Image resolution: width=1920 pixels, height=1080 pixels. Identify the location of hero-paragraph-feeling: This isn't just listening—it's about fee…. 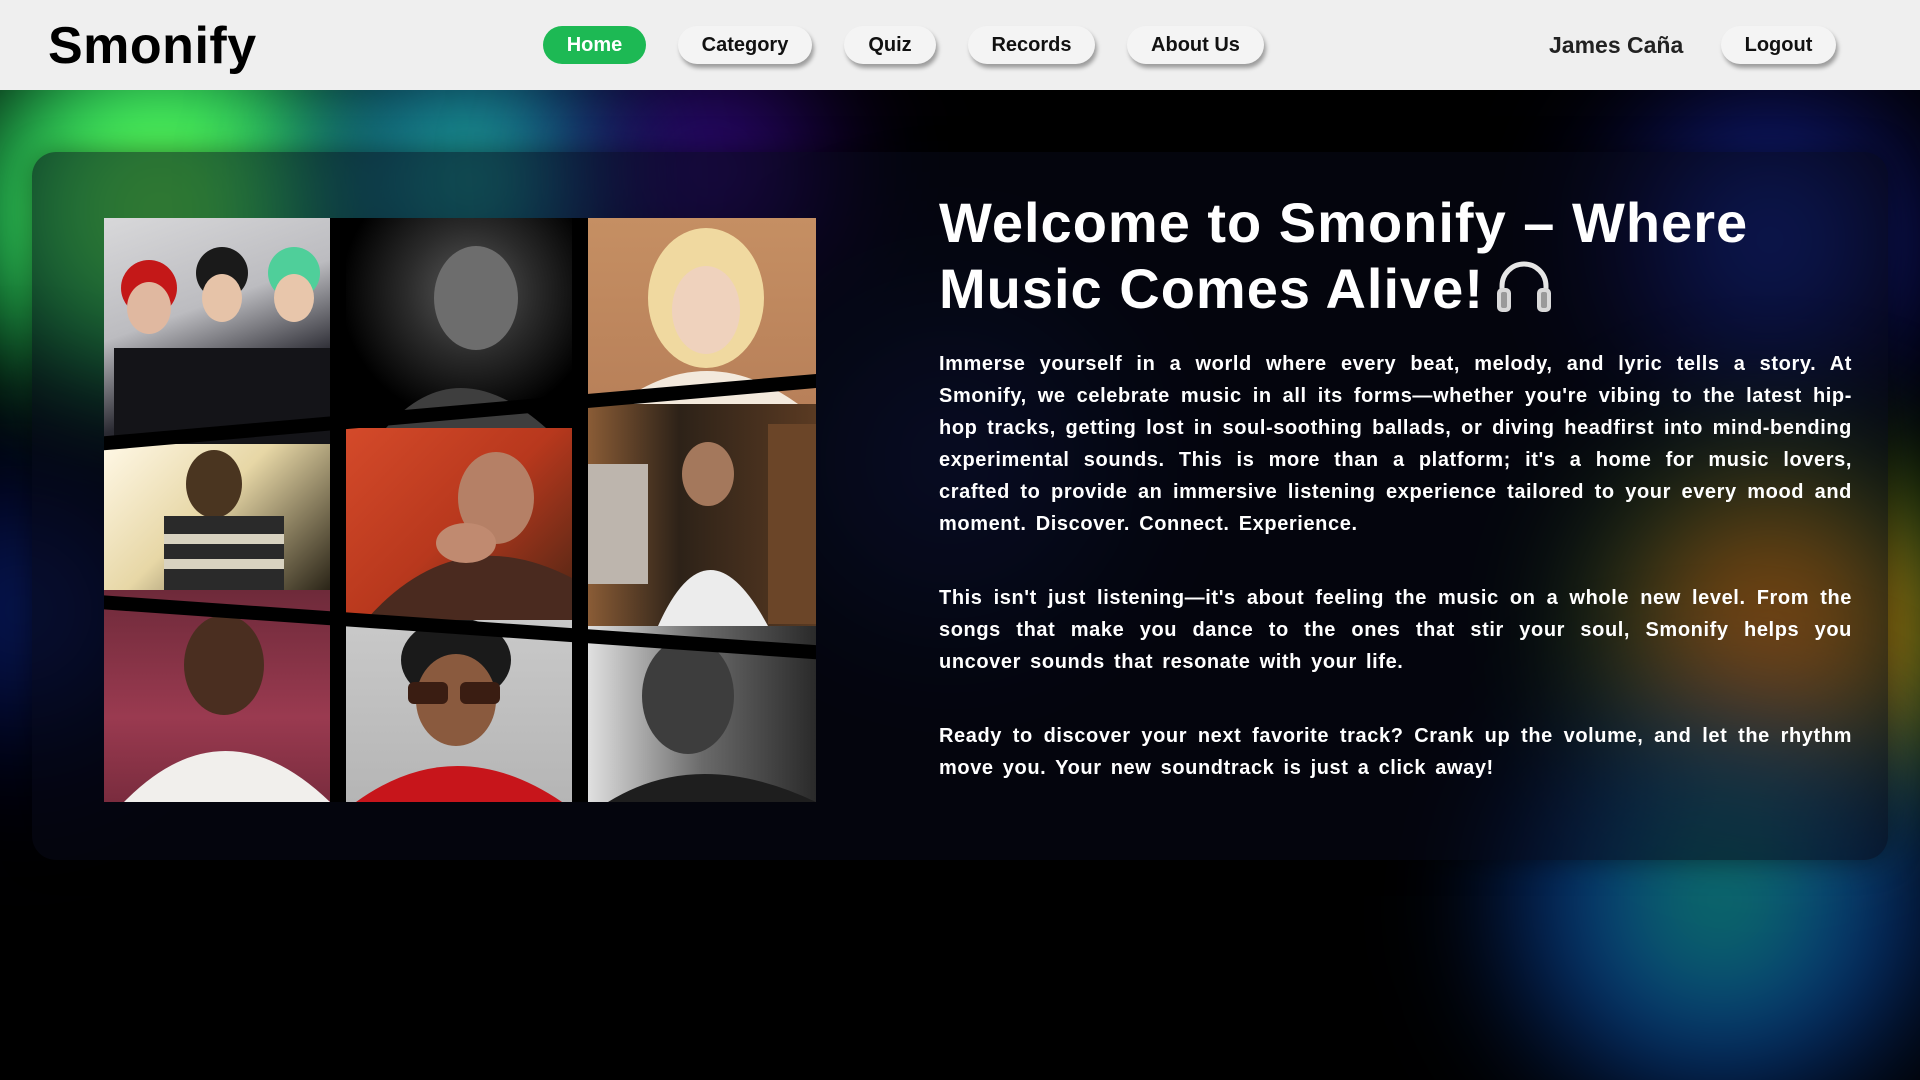
(1395, 630).